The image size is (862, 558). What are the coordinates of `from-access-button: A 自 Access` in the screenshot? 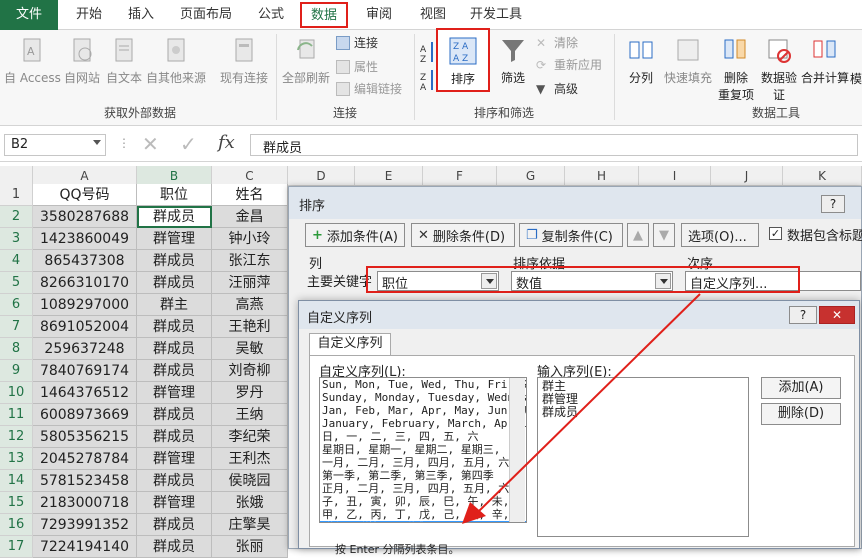 It's located at (32, 61).